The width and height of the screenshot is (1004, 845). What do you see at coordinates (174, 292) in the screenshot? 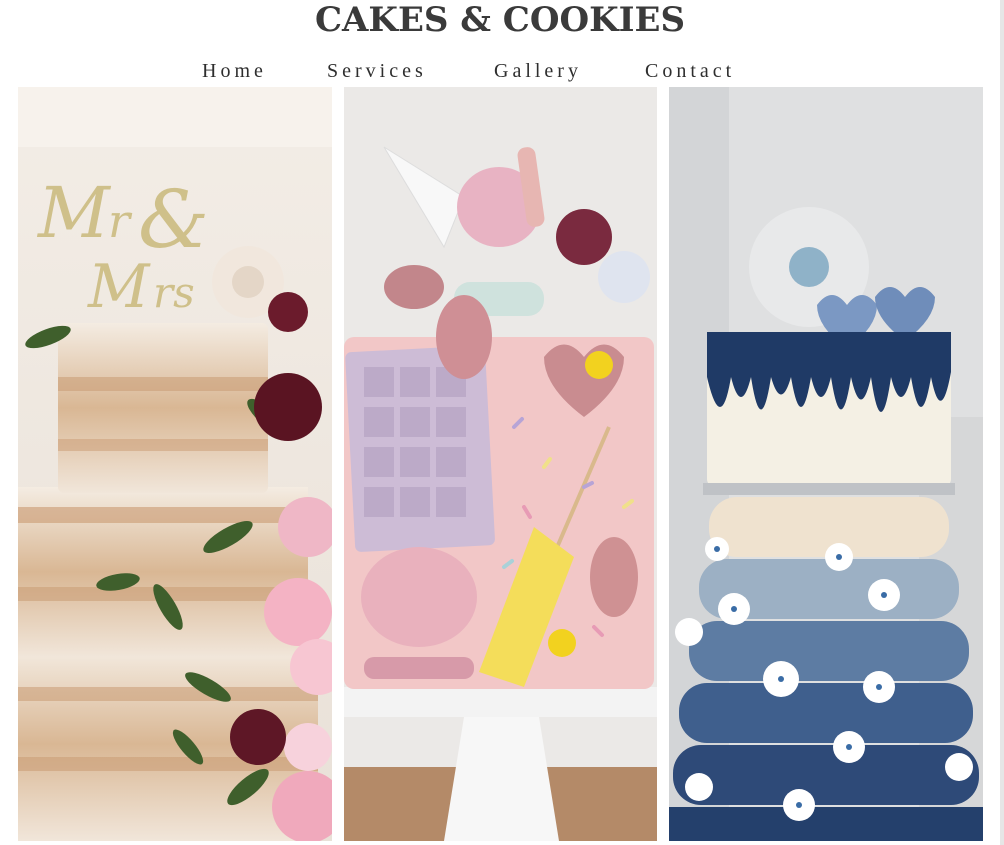
I see `svg-text: rs` at bounding box center [174, 292].